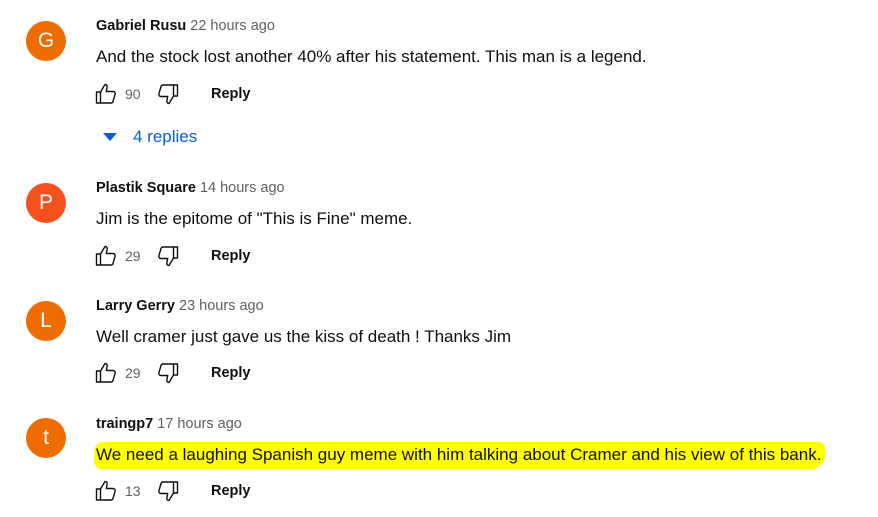  Describe the element at coordinates (165, 136) in the screenshot. I see `replies-label: 4 replies` at that location.